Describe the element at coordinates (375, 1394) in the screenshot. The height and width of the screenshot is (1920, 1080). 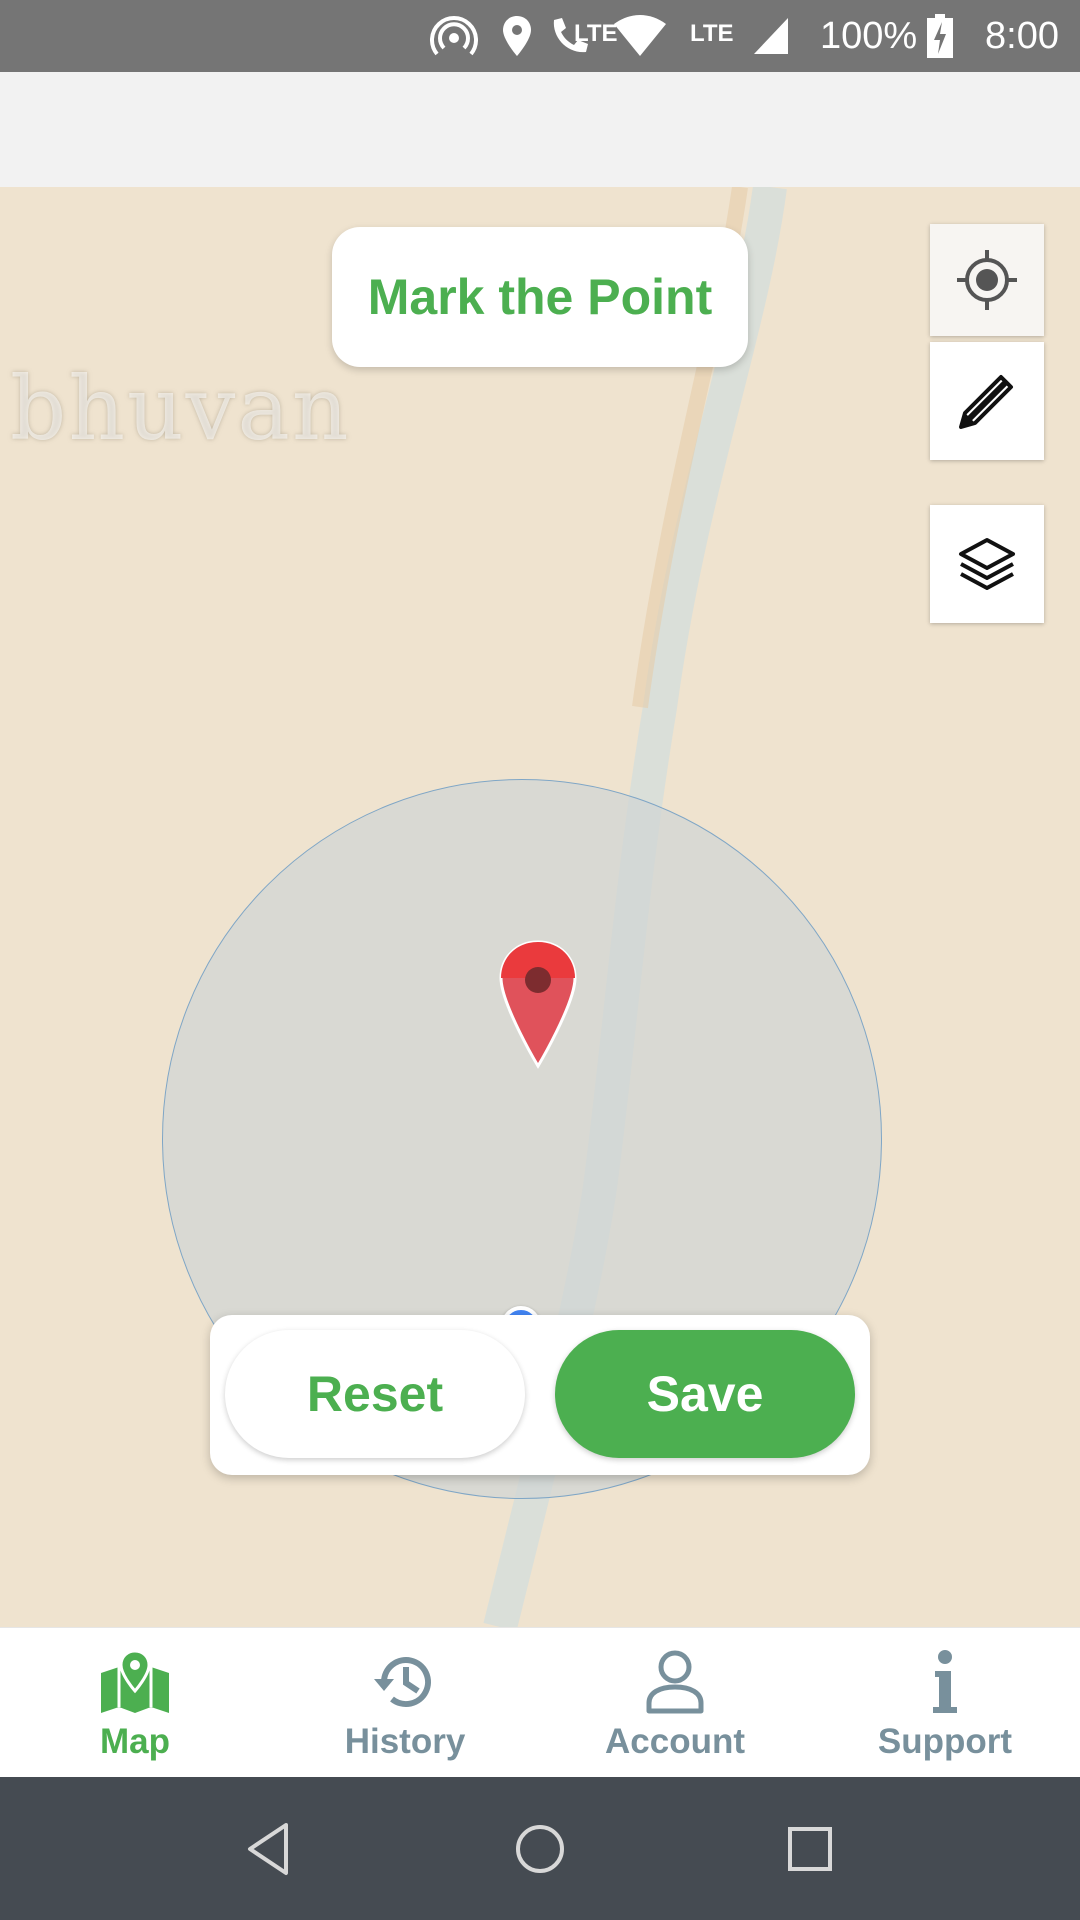
I see `reset-button: Reset` at that location.